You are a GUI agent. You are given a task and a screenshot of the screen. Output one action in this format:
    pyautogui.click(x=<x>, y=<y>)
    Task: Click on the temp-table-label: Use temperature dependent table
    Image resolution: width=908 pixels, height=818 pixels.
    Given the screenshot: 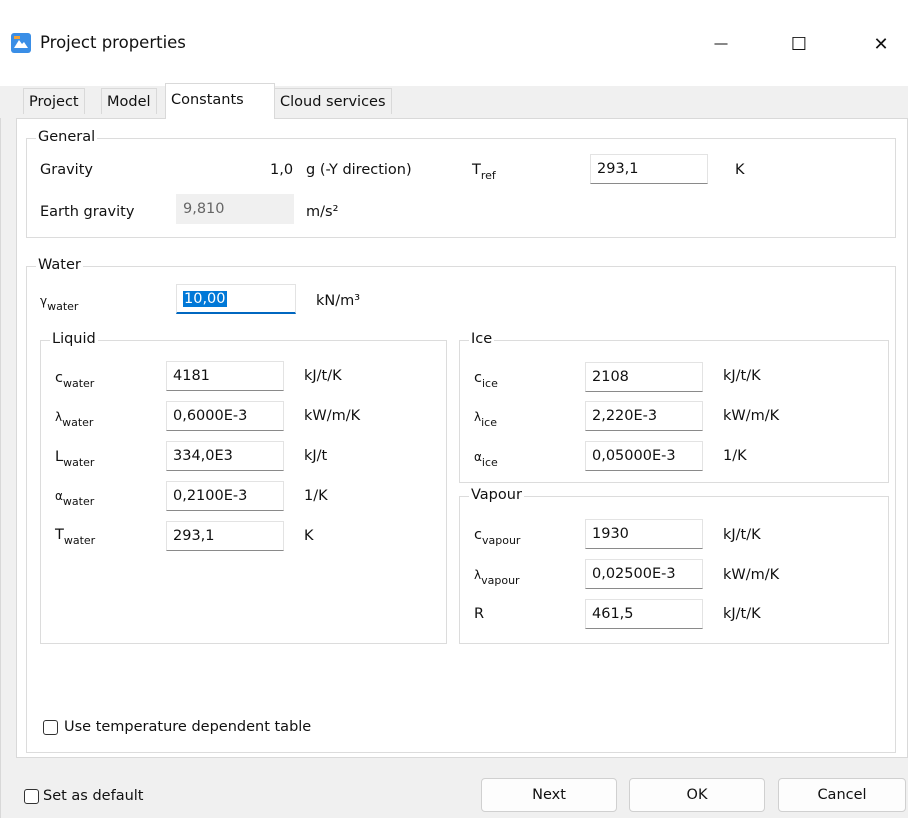 What is the action you would take?
    pyautogui.click(x=188, y=727)
    